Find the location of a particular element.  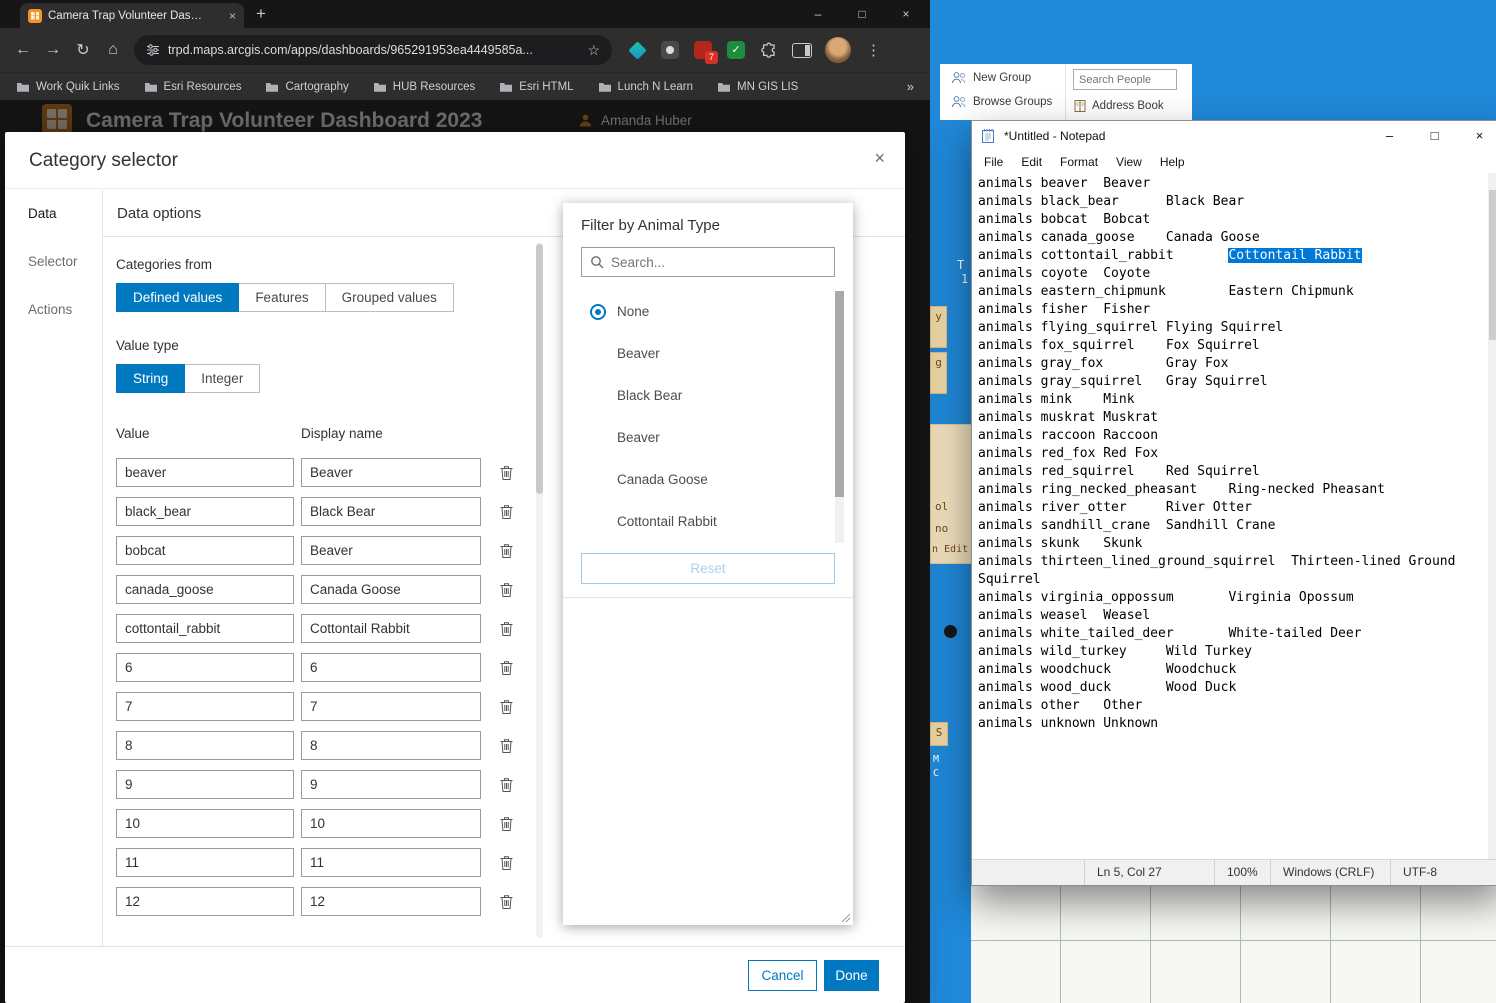

bookmark-star-icon: ☆ is located at coordinates (593, 50).